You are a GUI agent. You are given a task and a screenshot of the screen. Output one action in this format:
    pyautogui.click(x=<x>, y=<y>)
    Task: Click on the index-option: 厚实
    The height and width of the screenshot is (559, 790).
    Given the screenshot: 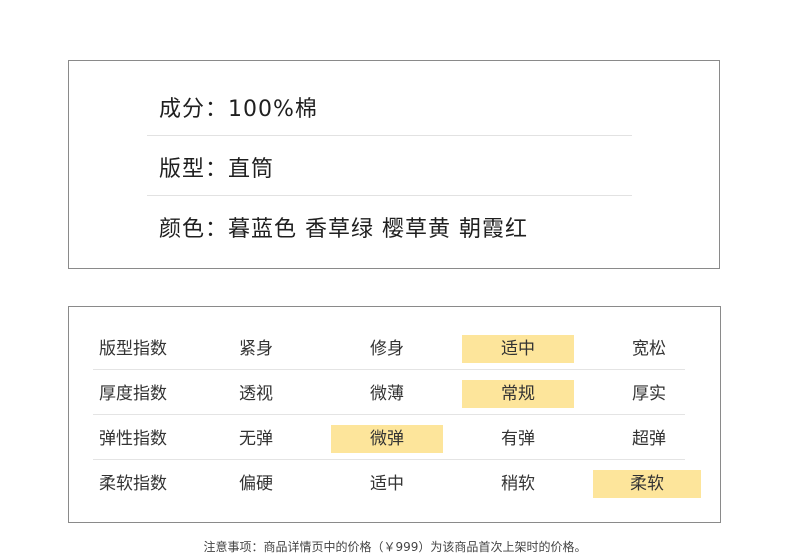 What is the action you would take?
    pyautogui.click(x=649, y=394)
    